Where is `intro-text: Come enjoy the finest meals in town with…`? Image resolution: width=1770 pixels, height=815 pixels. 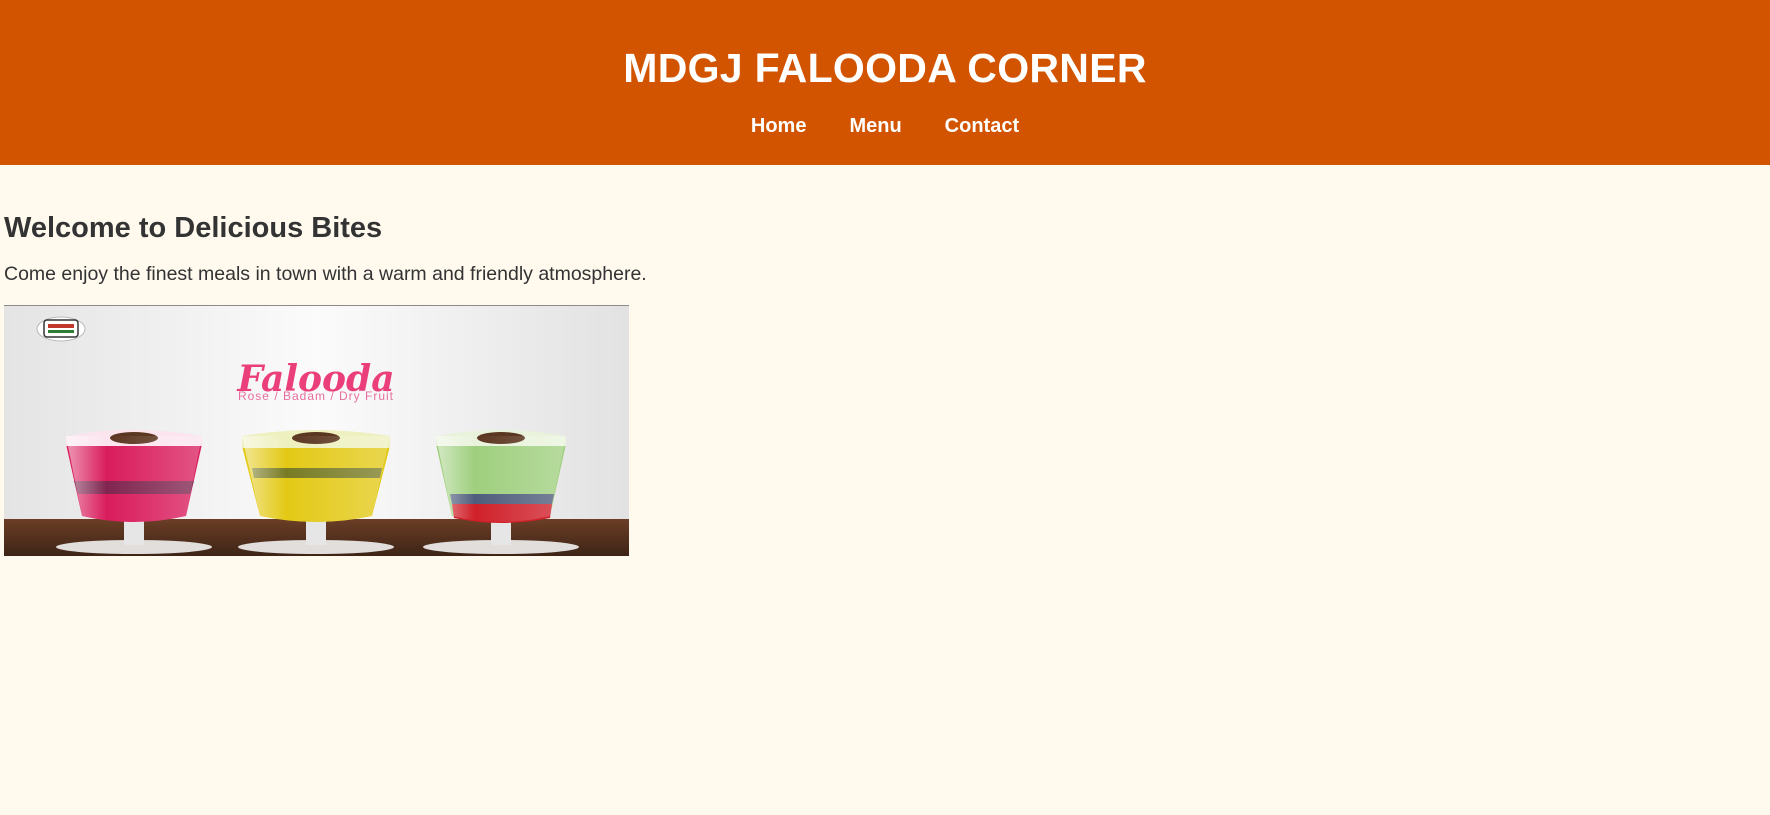 intro-text: Come enjoy the finest meals in town with… is located at coordinates (325, 274).